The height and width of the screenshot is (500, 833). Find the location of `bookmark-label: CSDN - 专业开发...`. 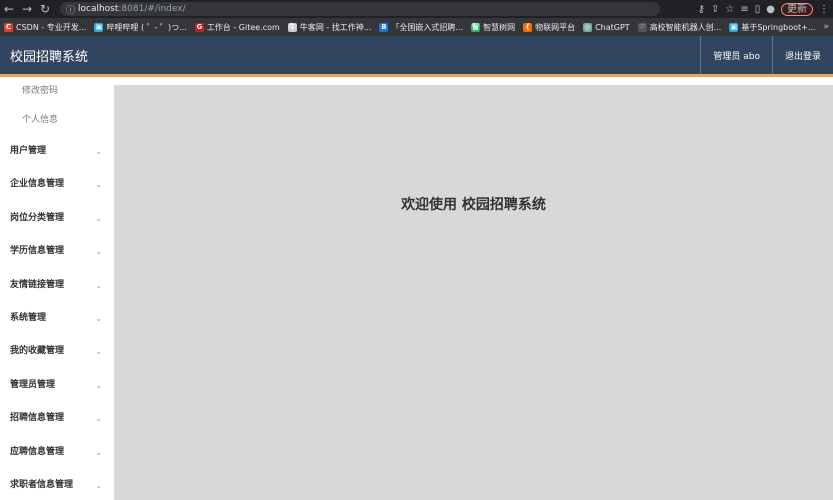

bookmark-label: CSDN - 专业开发... is located at coordinates (51, 27).